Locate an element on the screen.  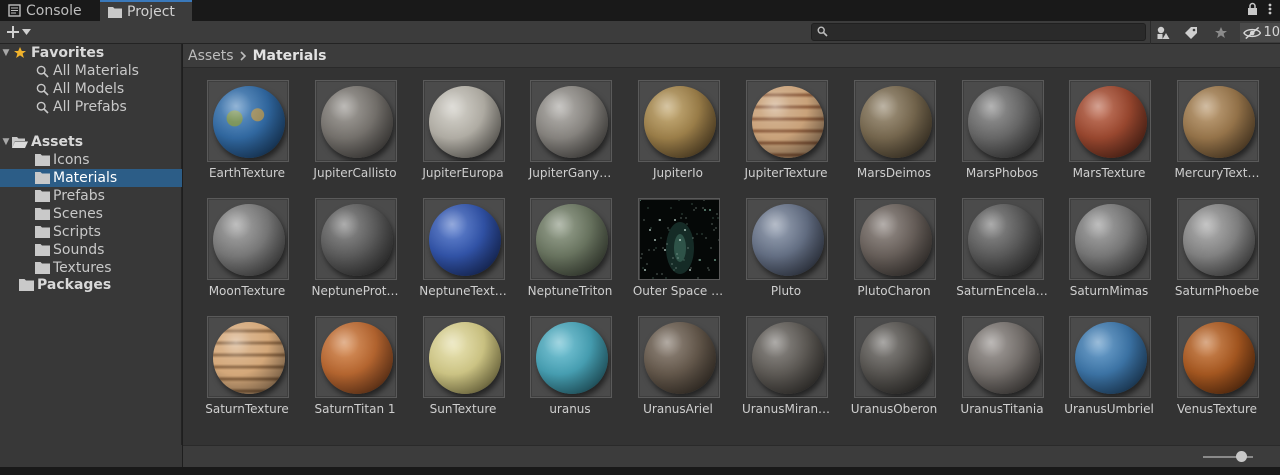
material-item: EarthTexture is located at coordinates (247, 135).